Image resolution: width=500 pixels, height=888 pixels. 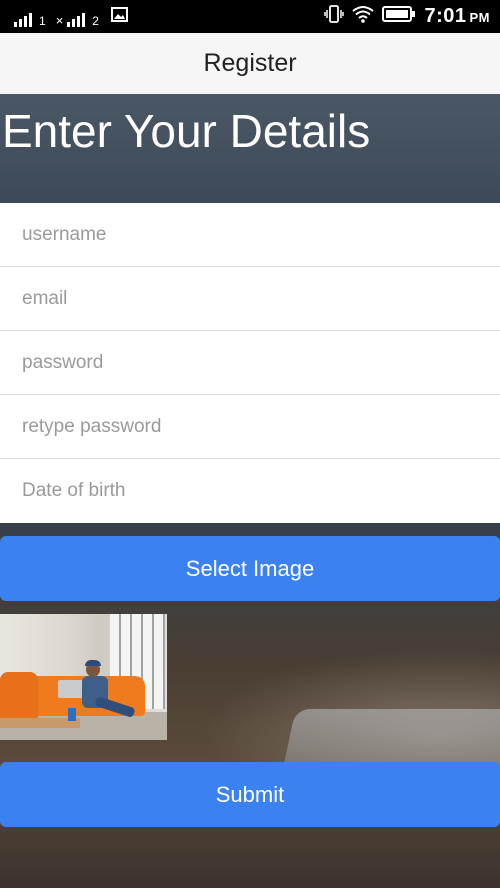 I want to click on clock-ampm: PM, so click(x=479, y=17).